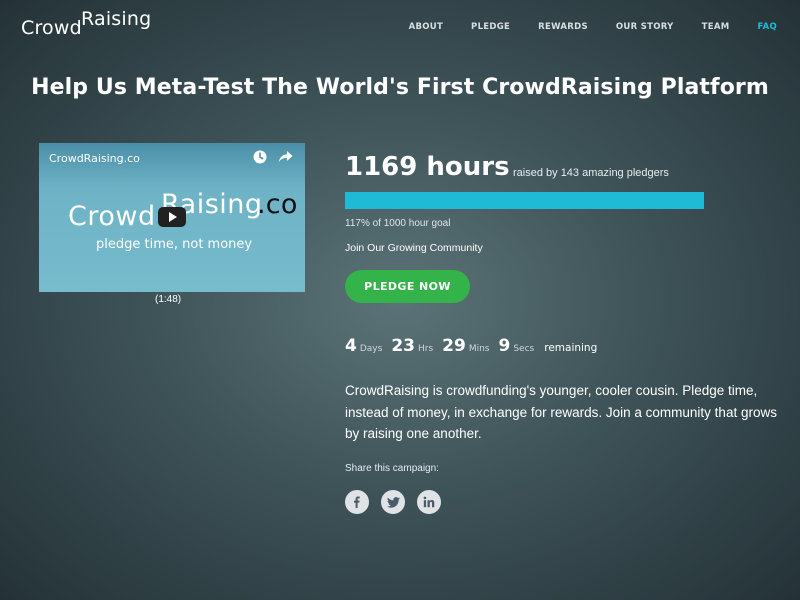 This screenshot has height=600, width=800. What do you see at coordinates (168, 299) in the screenshot?
I see `video-duration: (1:48)` at bounding box center [168, 299].